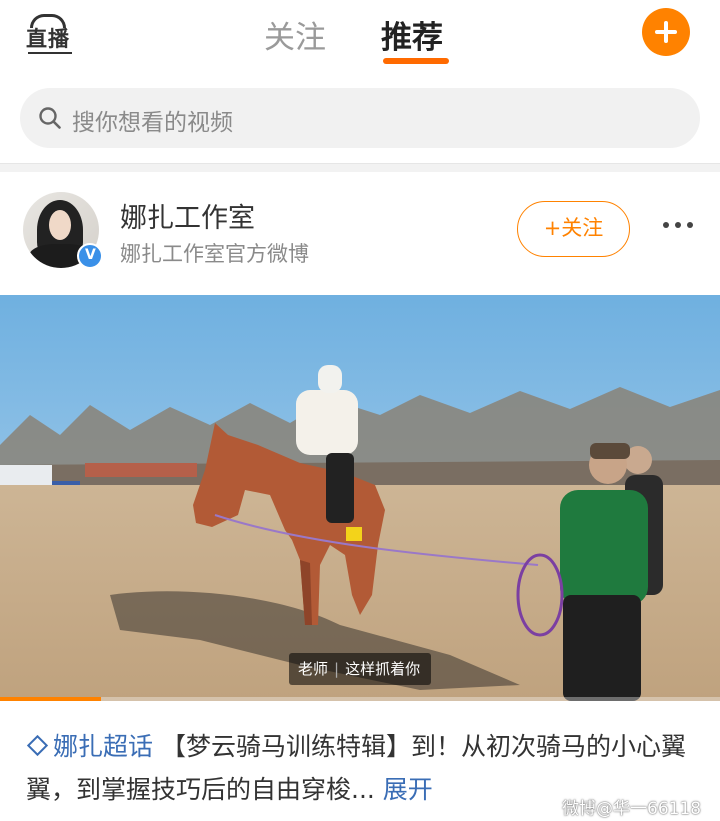 Image resolution: width=720 pixels, height=821 pixels. I want to click on verified-badge-icon: V, so click(90, 256).